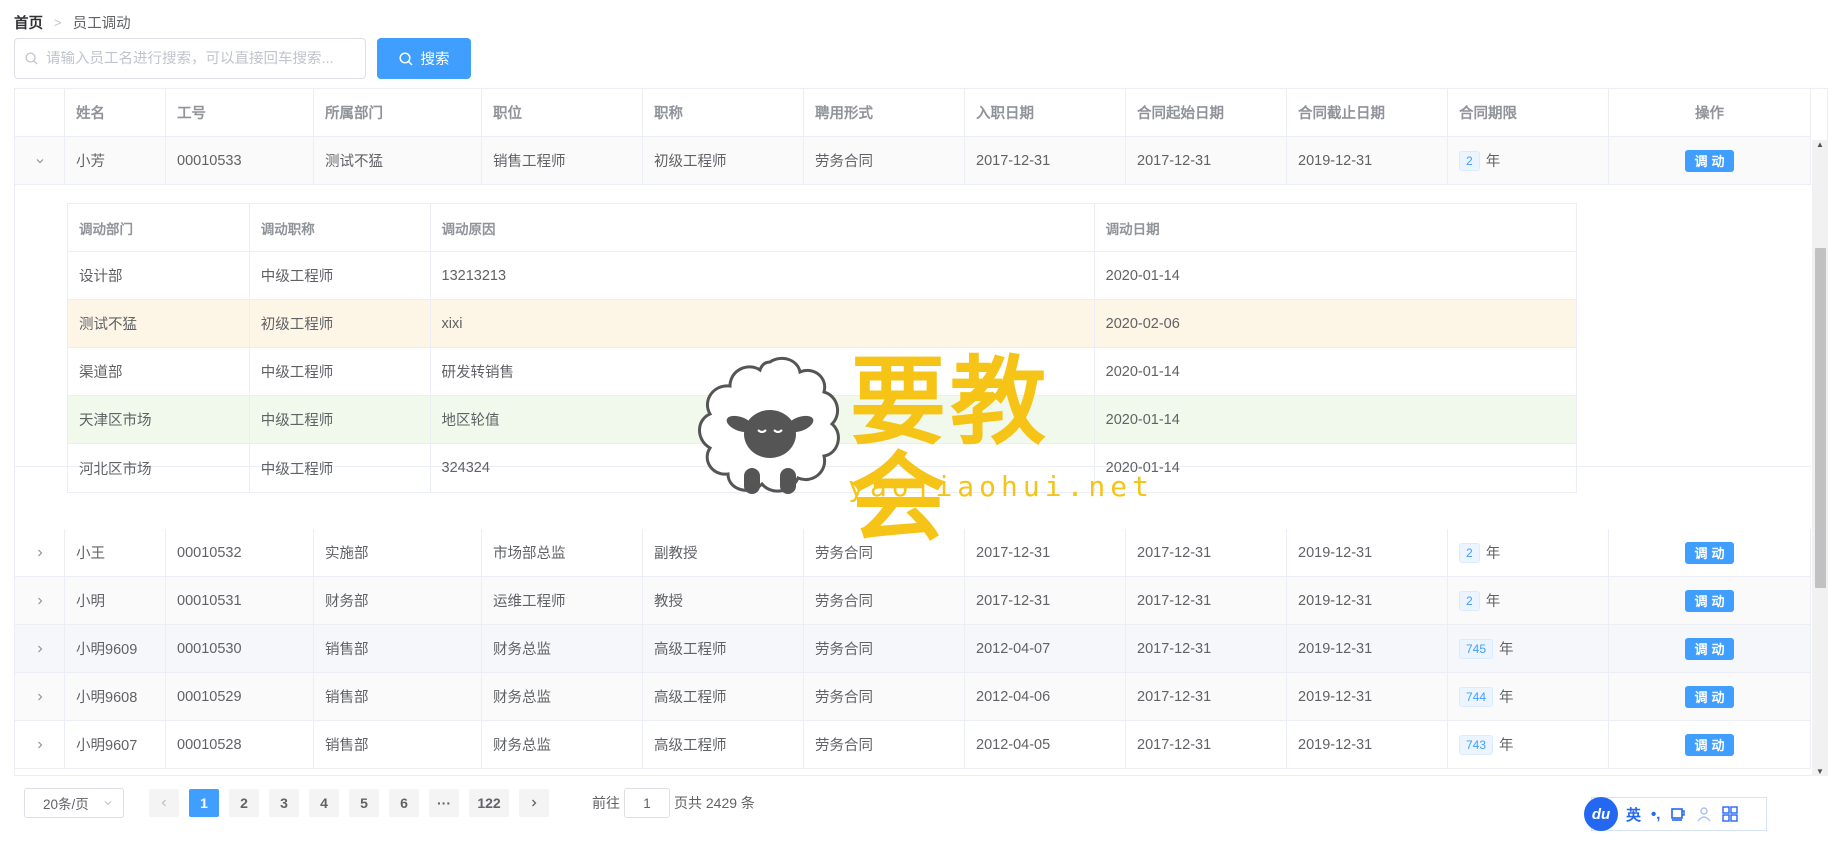  What do you see at coordinates (284, 803) in the screenshot?
I see `page-button: 3` at bounding box center [284, 803].